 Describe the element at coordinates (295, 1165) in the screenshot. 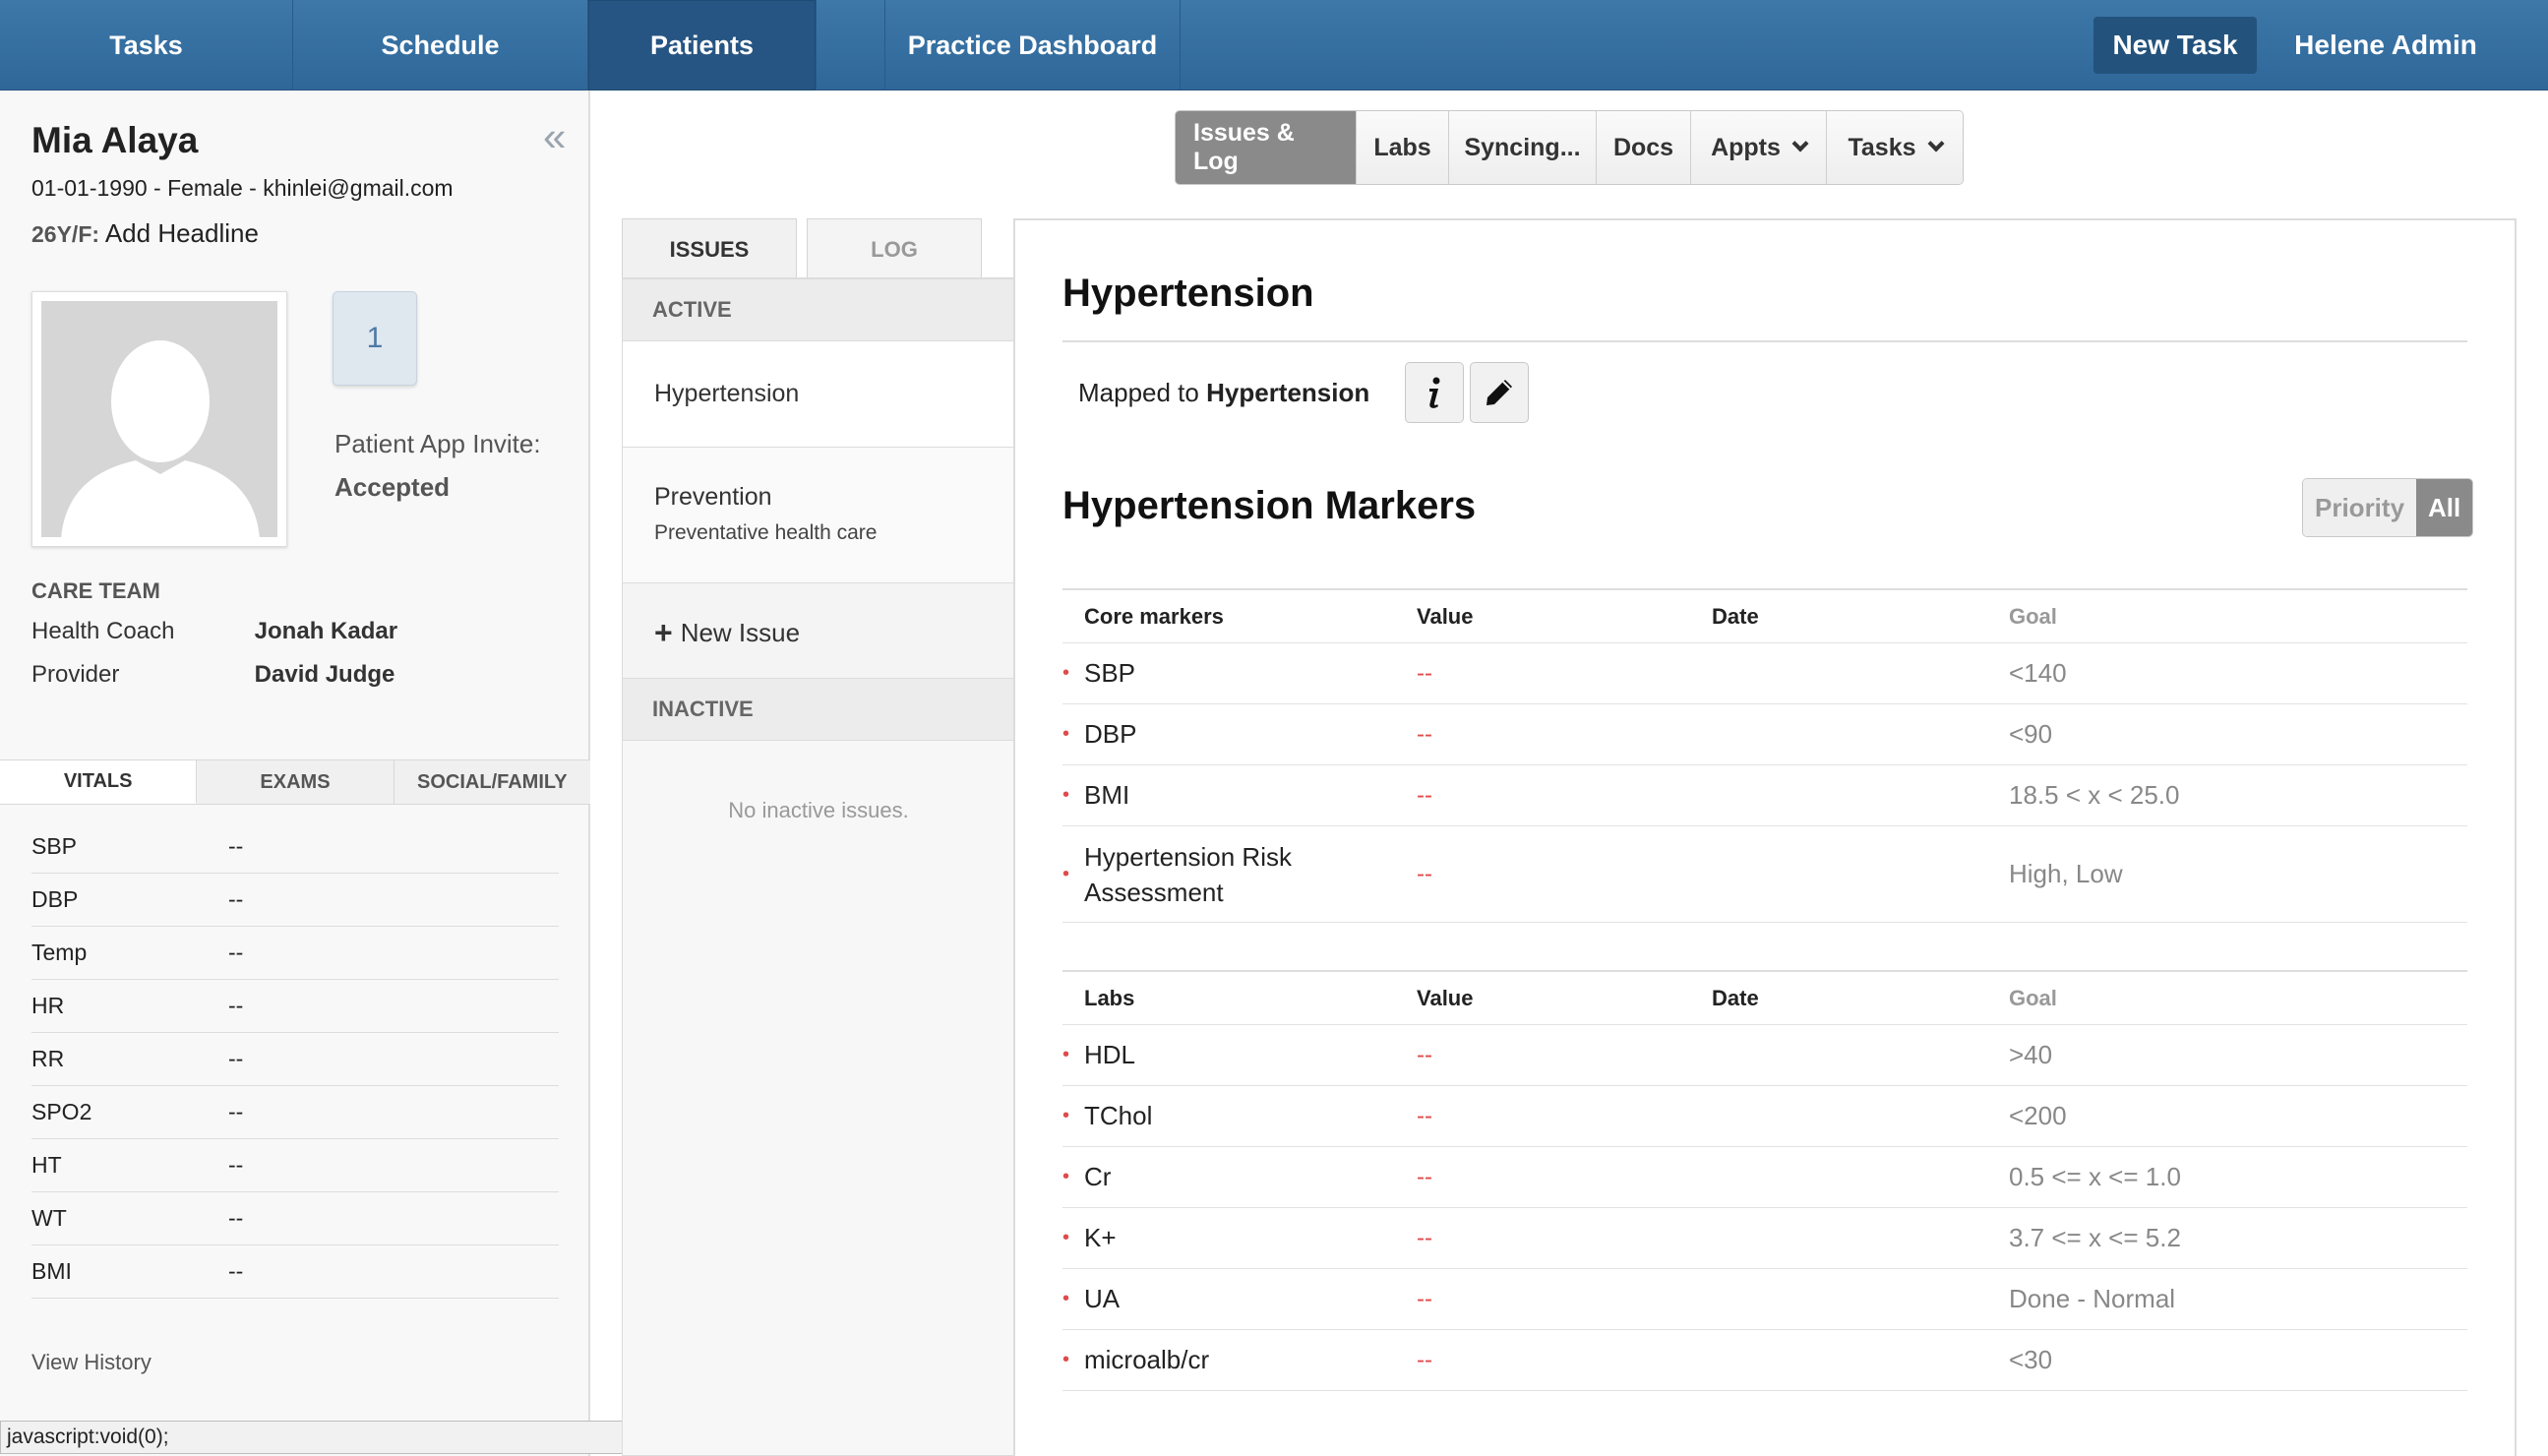

I see `vital-row: HT --` at that location.